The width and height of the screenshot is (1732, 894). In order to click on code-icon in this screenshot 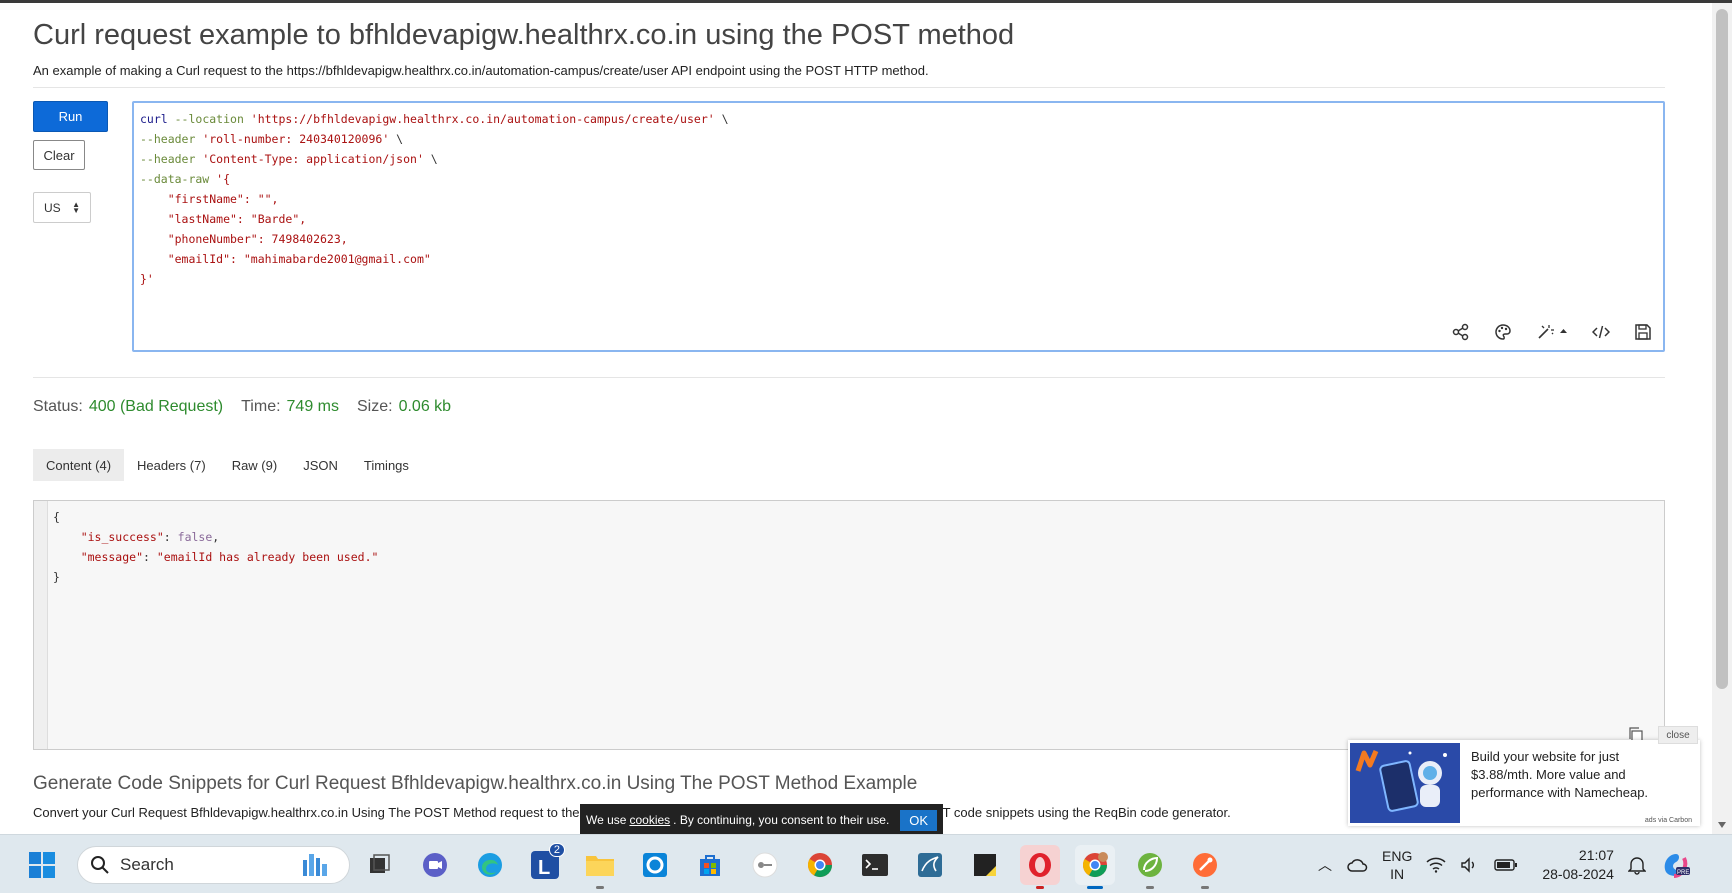, I will do `click(1601, 332)`.